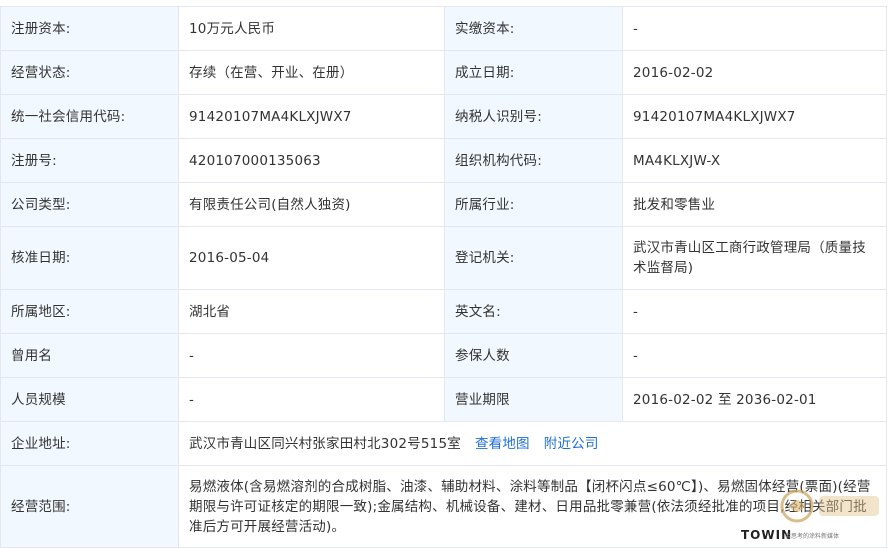 The height and width of the screenshot is (548, 893). I want to click on field-label: 所属行业:, so click(534, 205).